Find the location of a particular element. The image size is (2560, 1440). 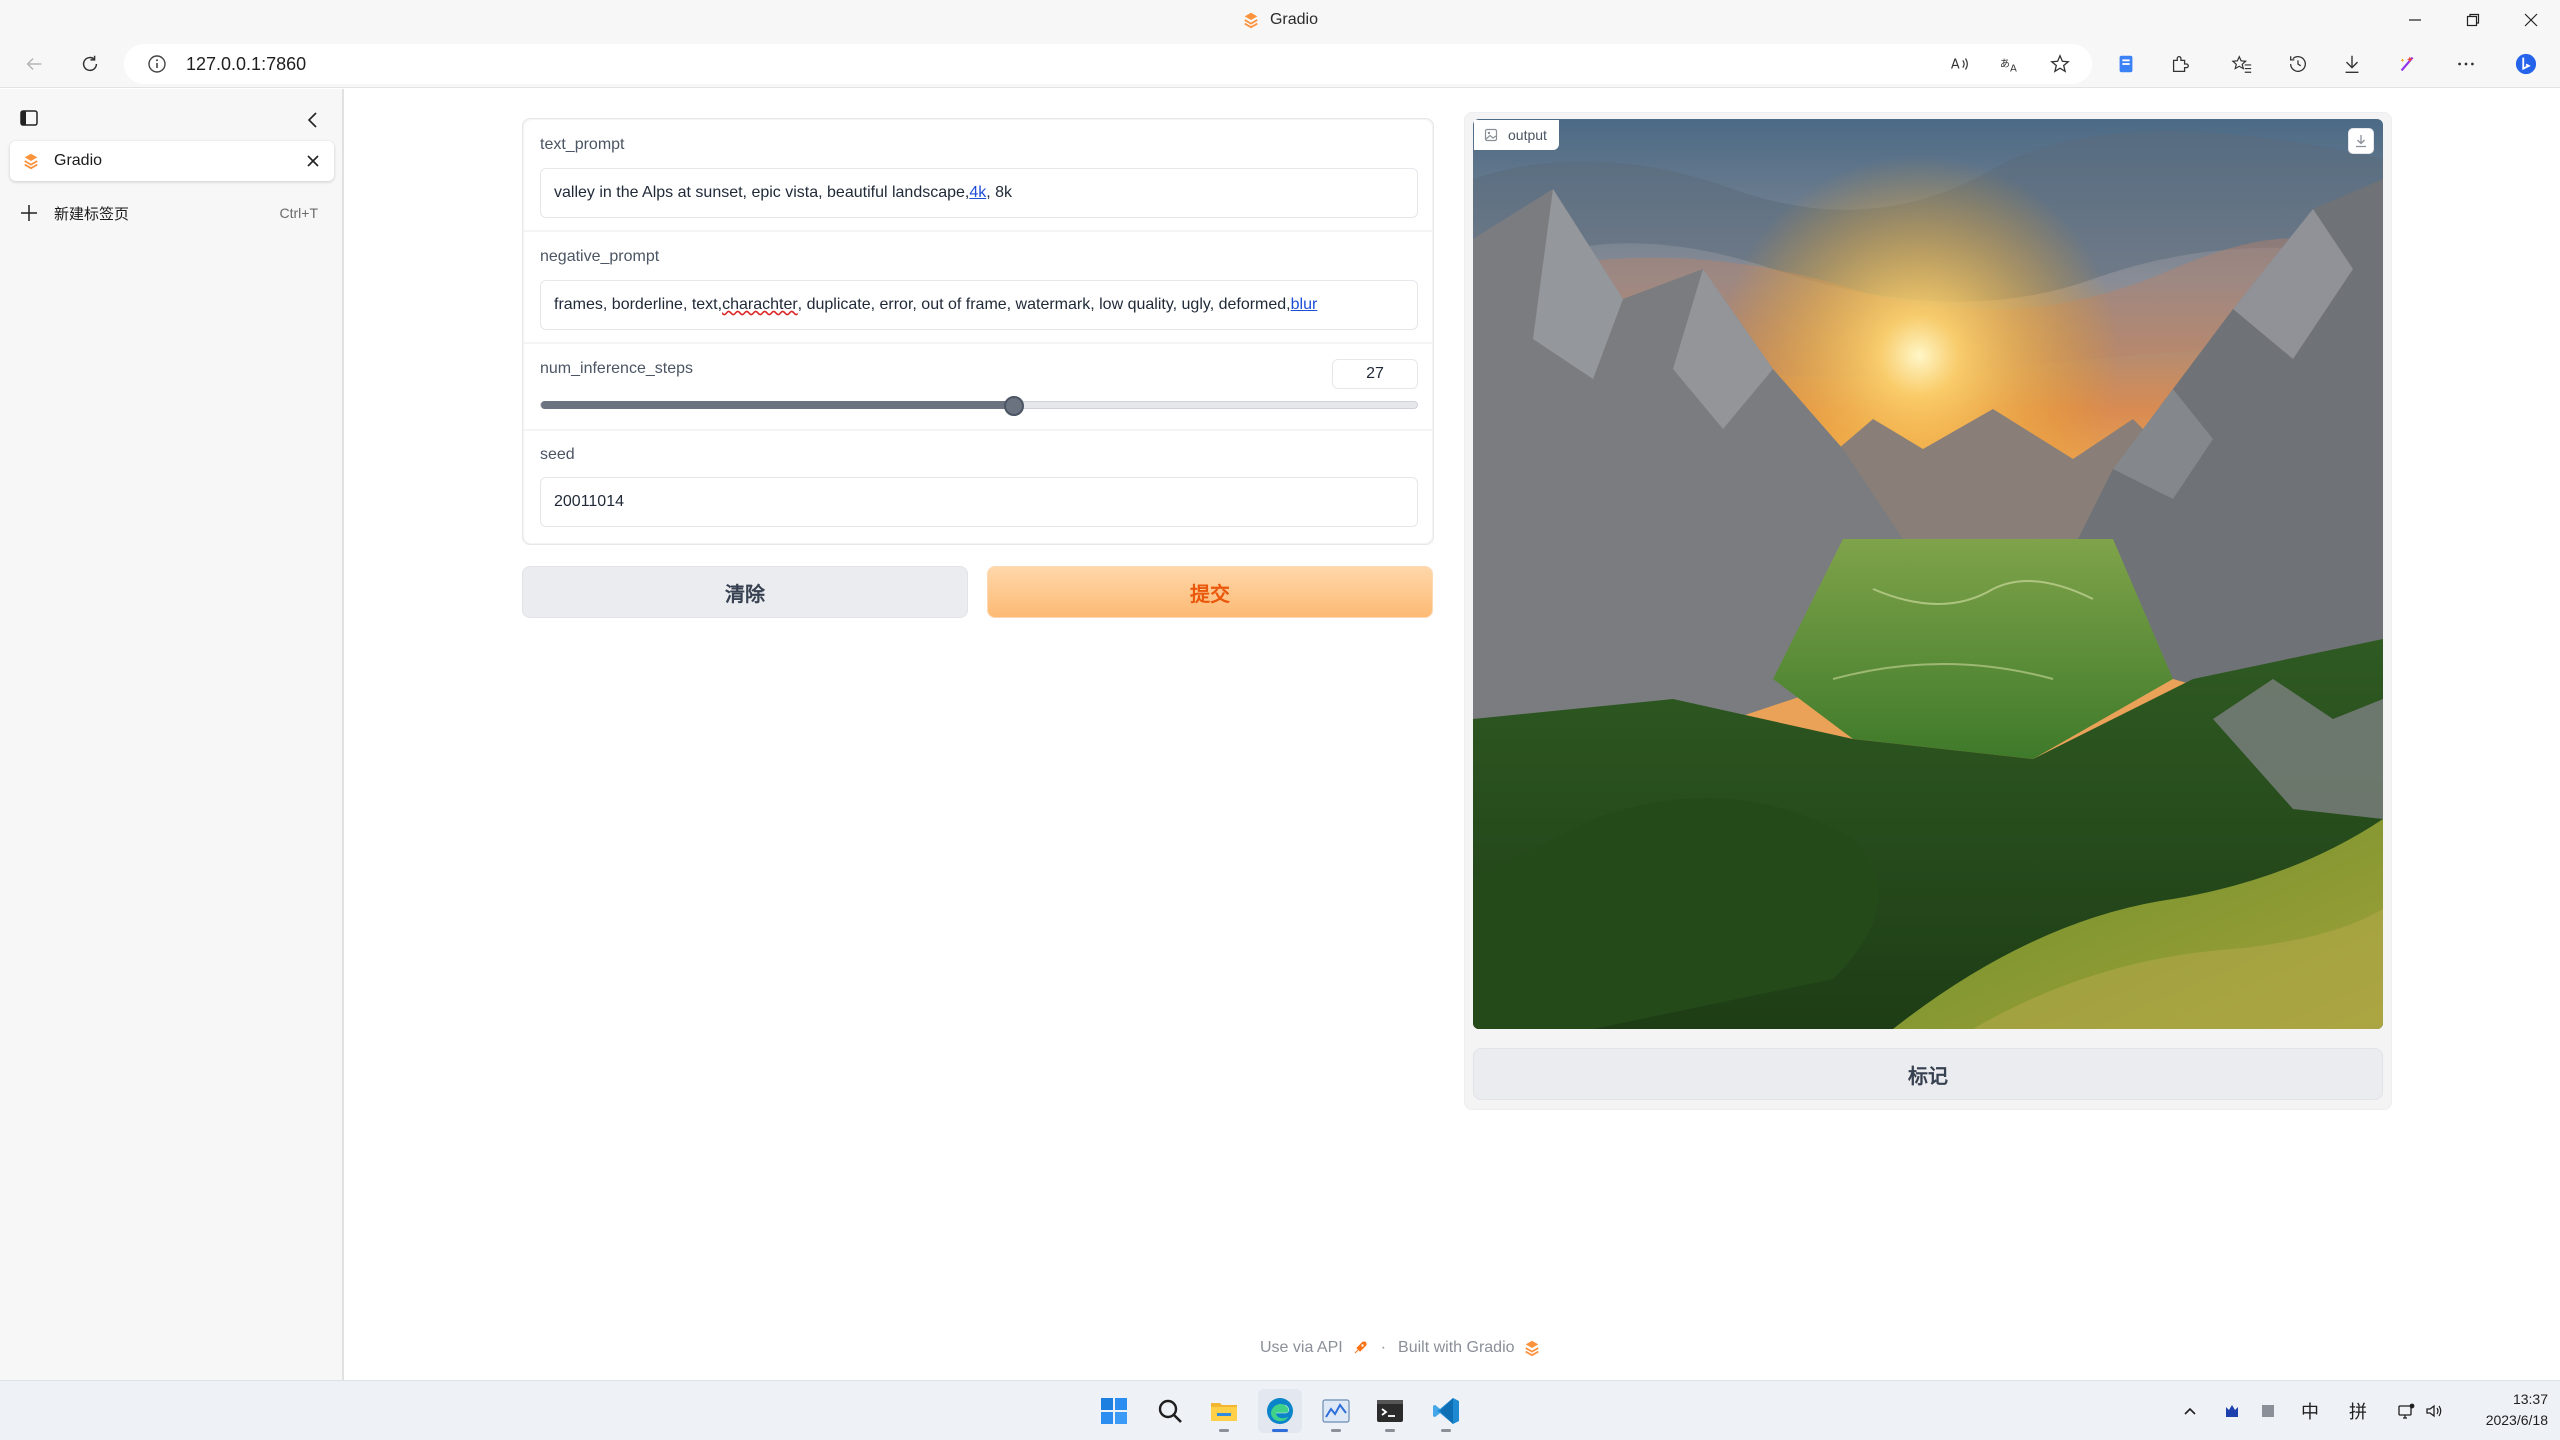

pdf-button is located at coordinates (2126, 64).